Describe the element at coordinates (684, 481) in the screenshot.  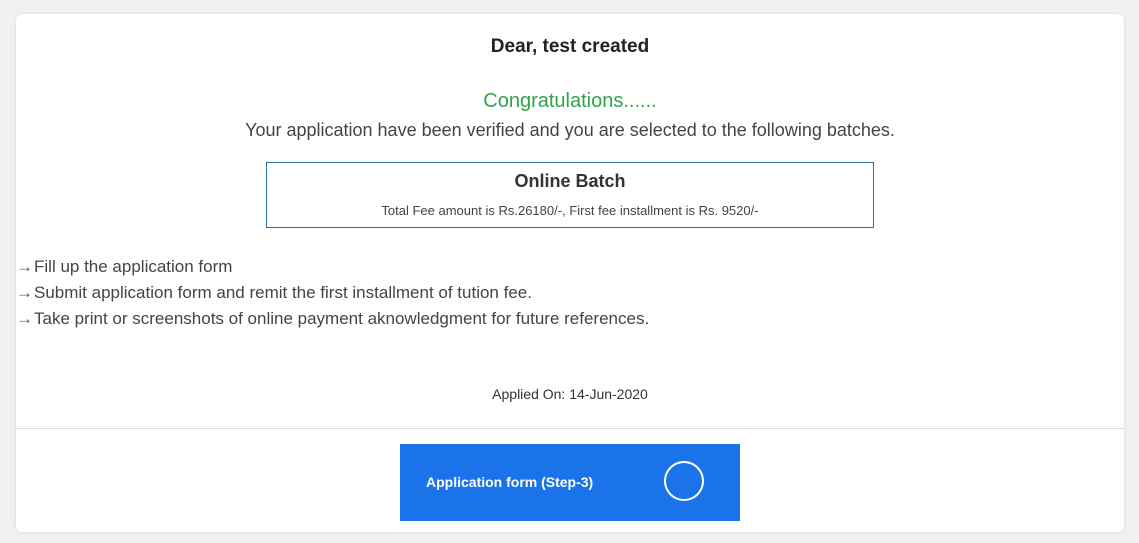
I see `spinner-icon` at that location.